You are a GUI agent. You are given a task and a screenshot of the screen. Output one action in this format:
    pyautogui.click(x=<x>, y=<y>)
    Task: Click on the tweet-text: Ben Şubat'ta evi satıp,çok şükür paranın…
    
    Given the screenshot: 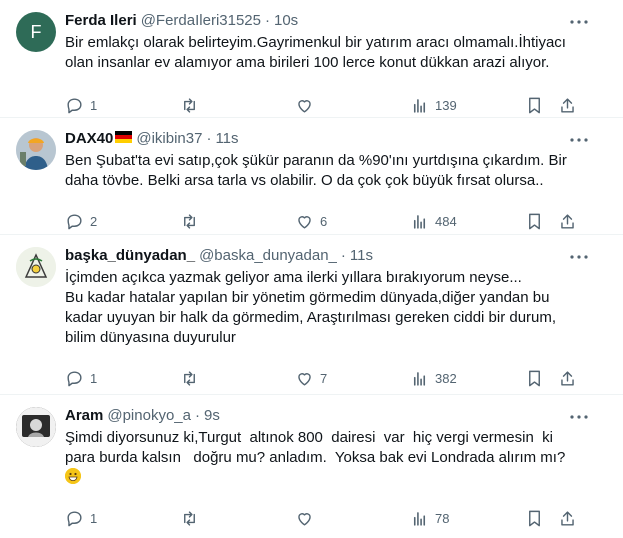 What is the action you would take?
    pyautogui.click(x=318, y=170)
    